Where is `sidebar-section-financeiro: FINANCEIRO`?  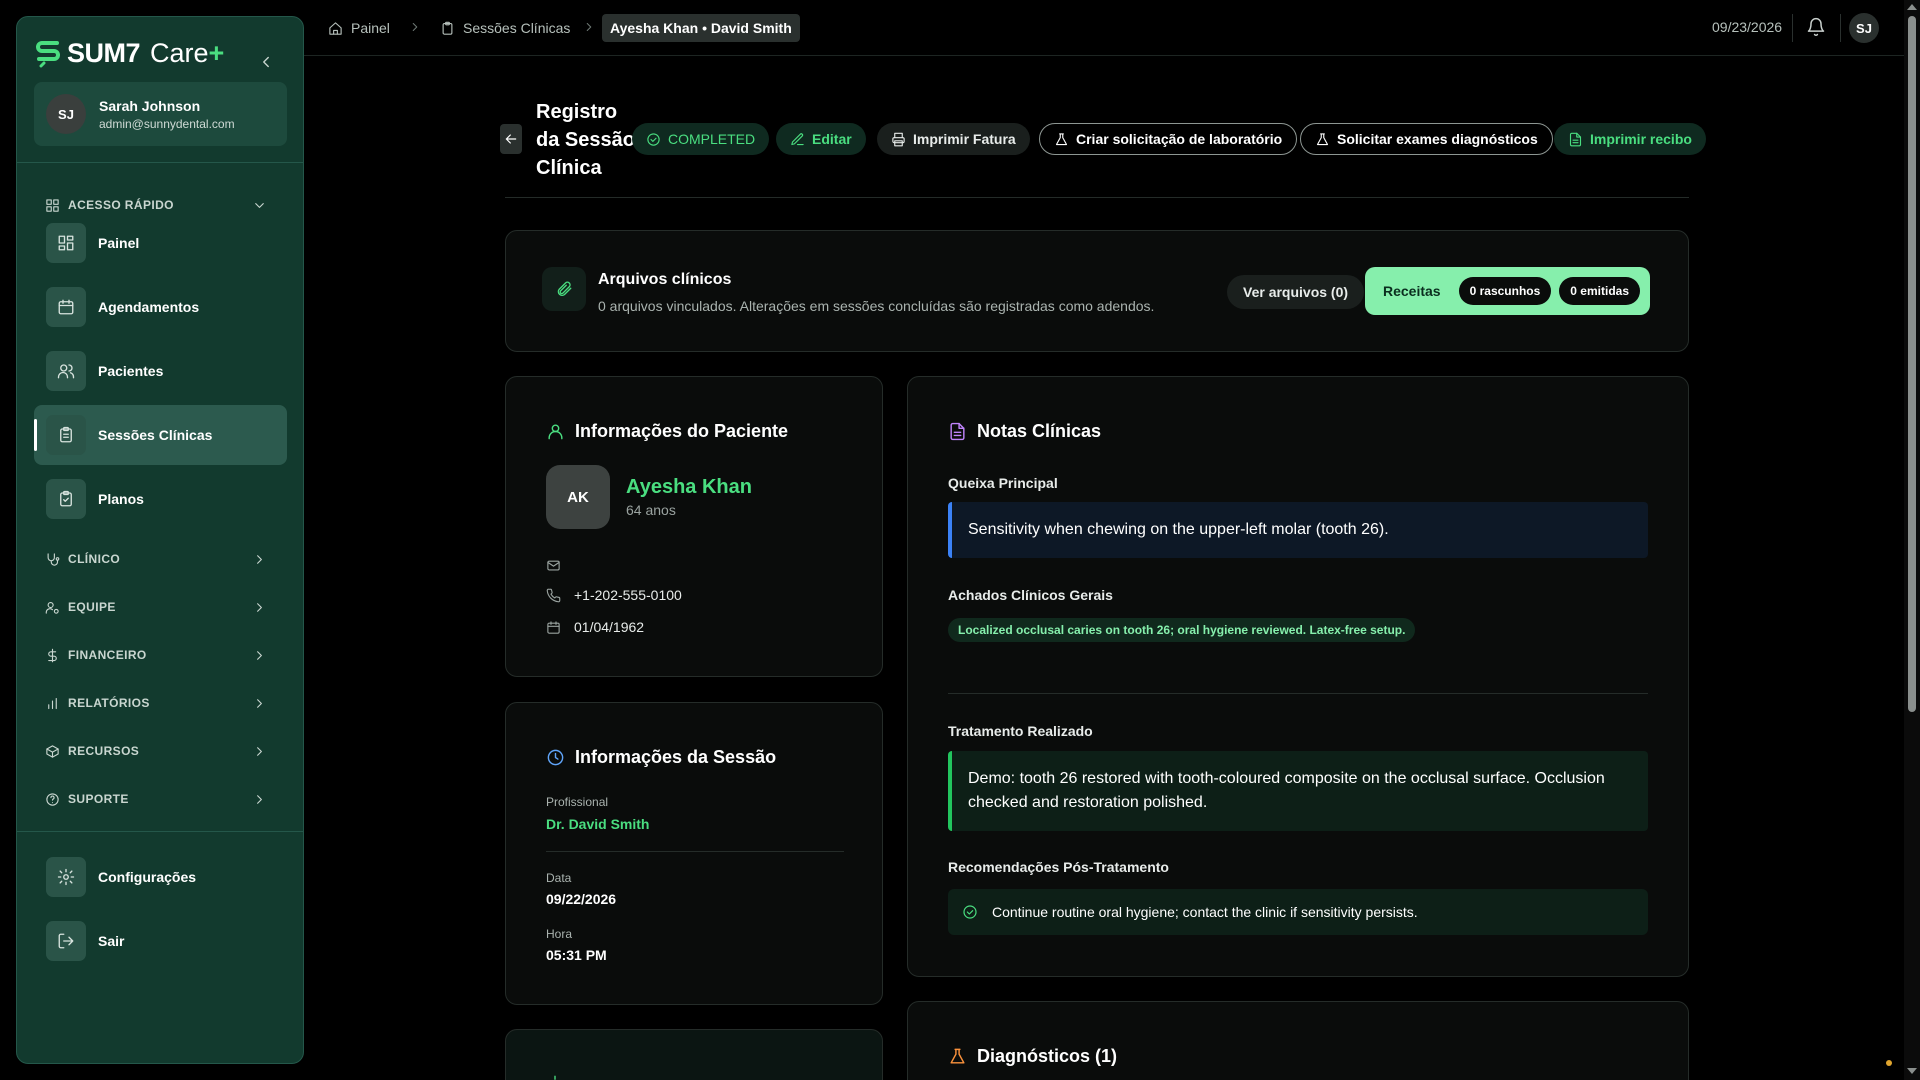 sidebar-section-financeiro: FINANCEIRO is located at coordinates (160, 655).